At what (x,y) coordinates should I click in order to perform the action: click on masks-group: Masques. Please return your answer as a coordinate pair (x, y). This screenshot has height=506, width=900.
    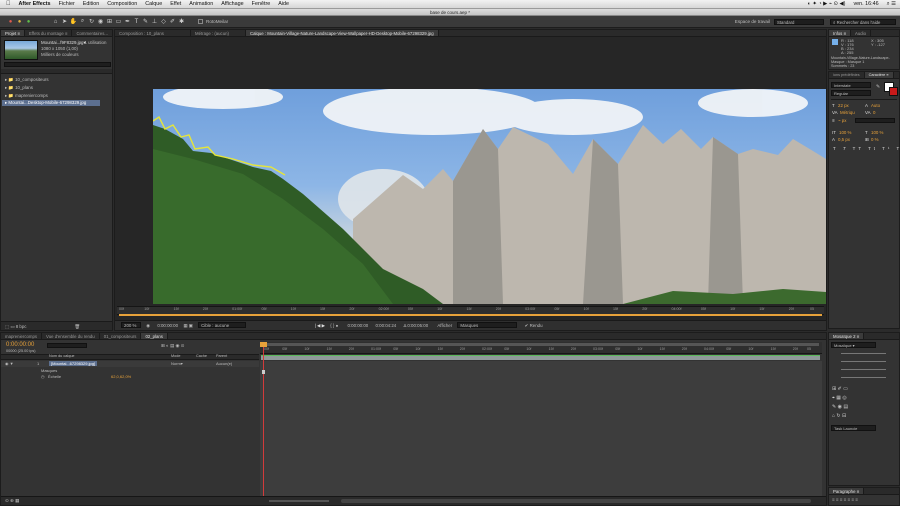
    Looking at the image, I should click on (49, 370).